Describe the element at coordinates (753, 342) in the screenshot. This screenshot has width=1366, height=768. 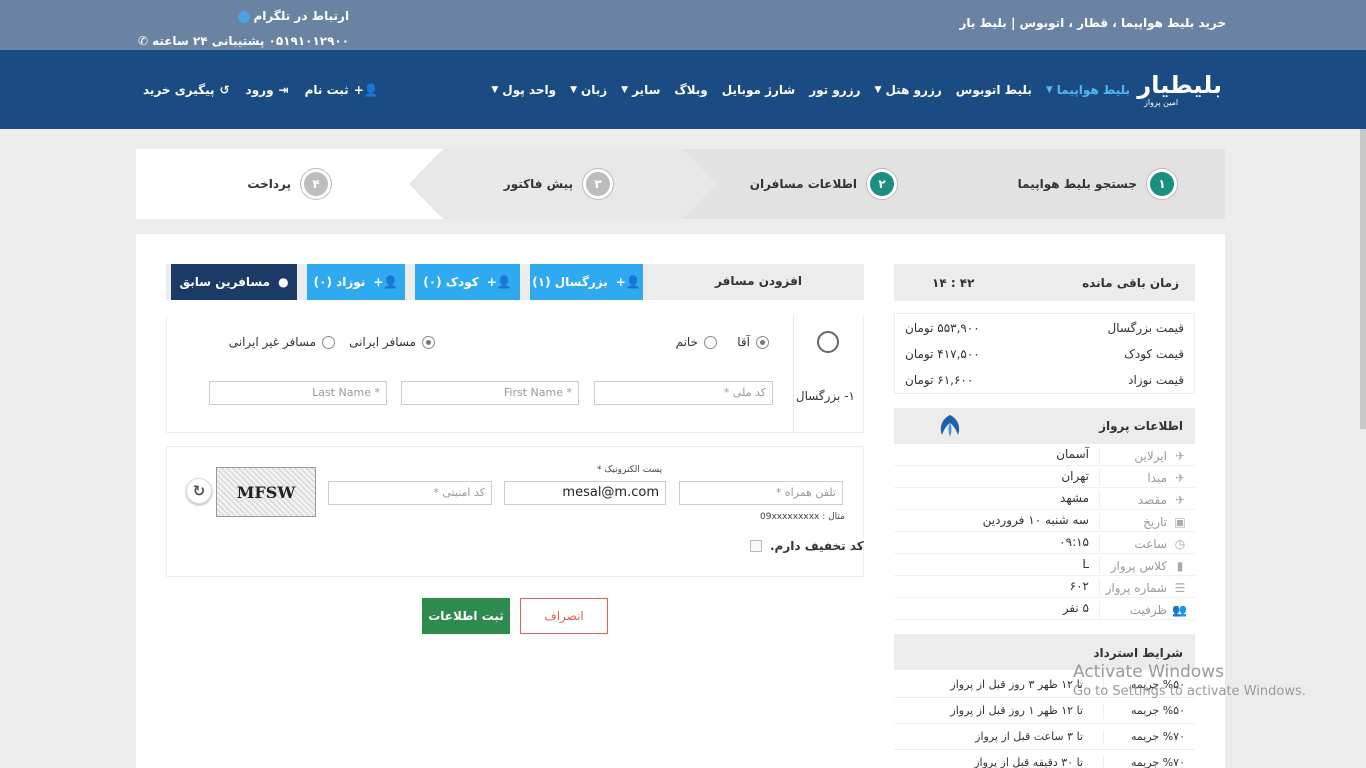
I see `gender-male-option: آقا` at that location.